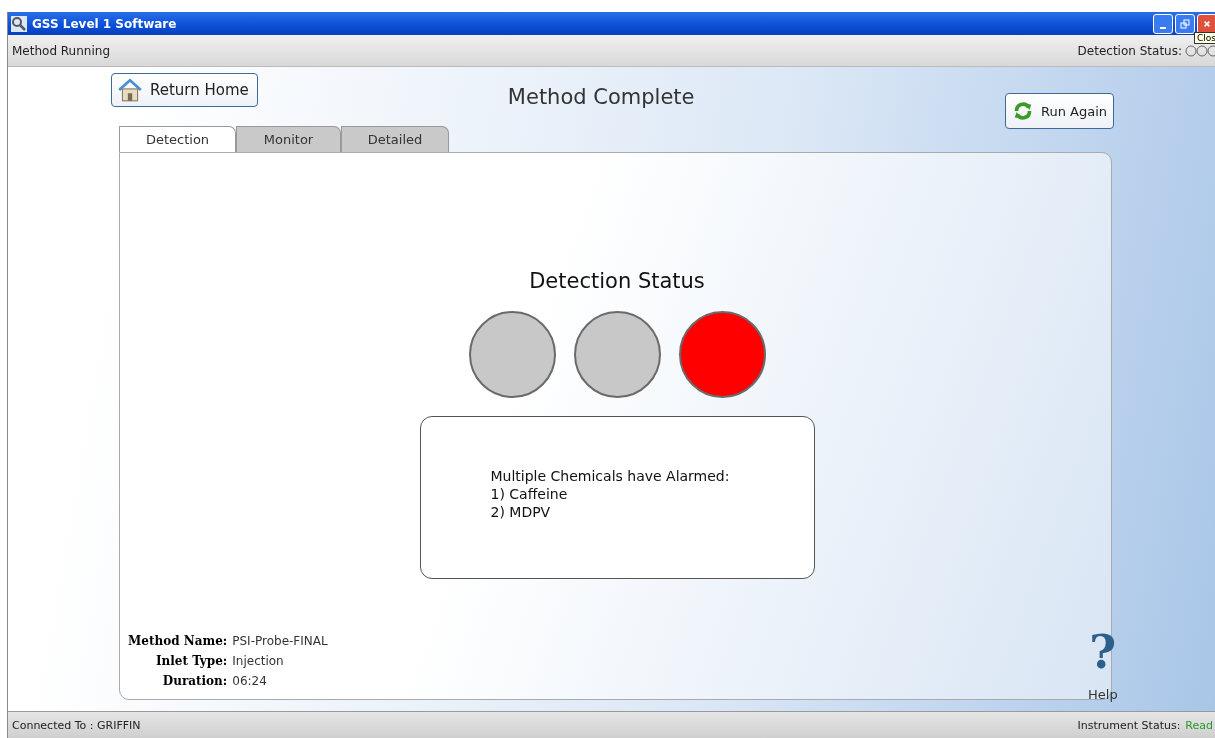  What do you see at coordinates (19, 23) in the screenshot?
I see `magnifier-icon` at bounding box center [19, 23].